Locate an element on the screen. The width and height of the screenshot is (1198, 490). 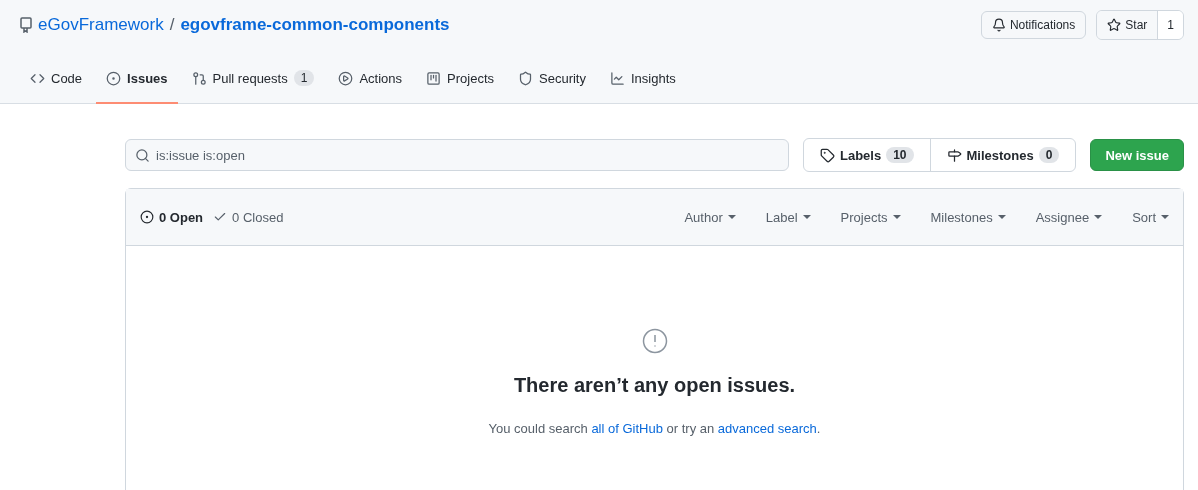
issue-state-link: 0 Closed is located at coordinates (248, 217).